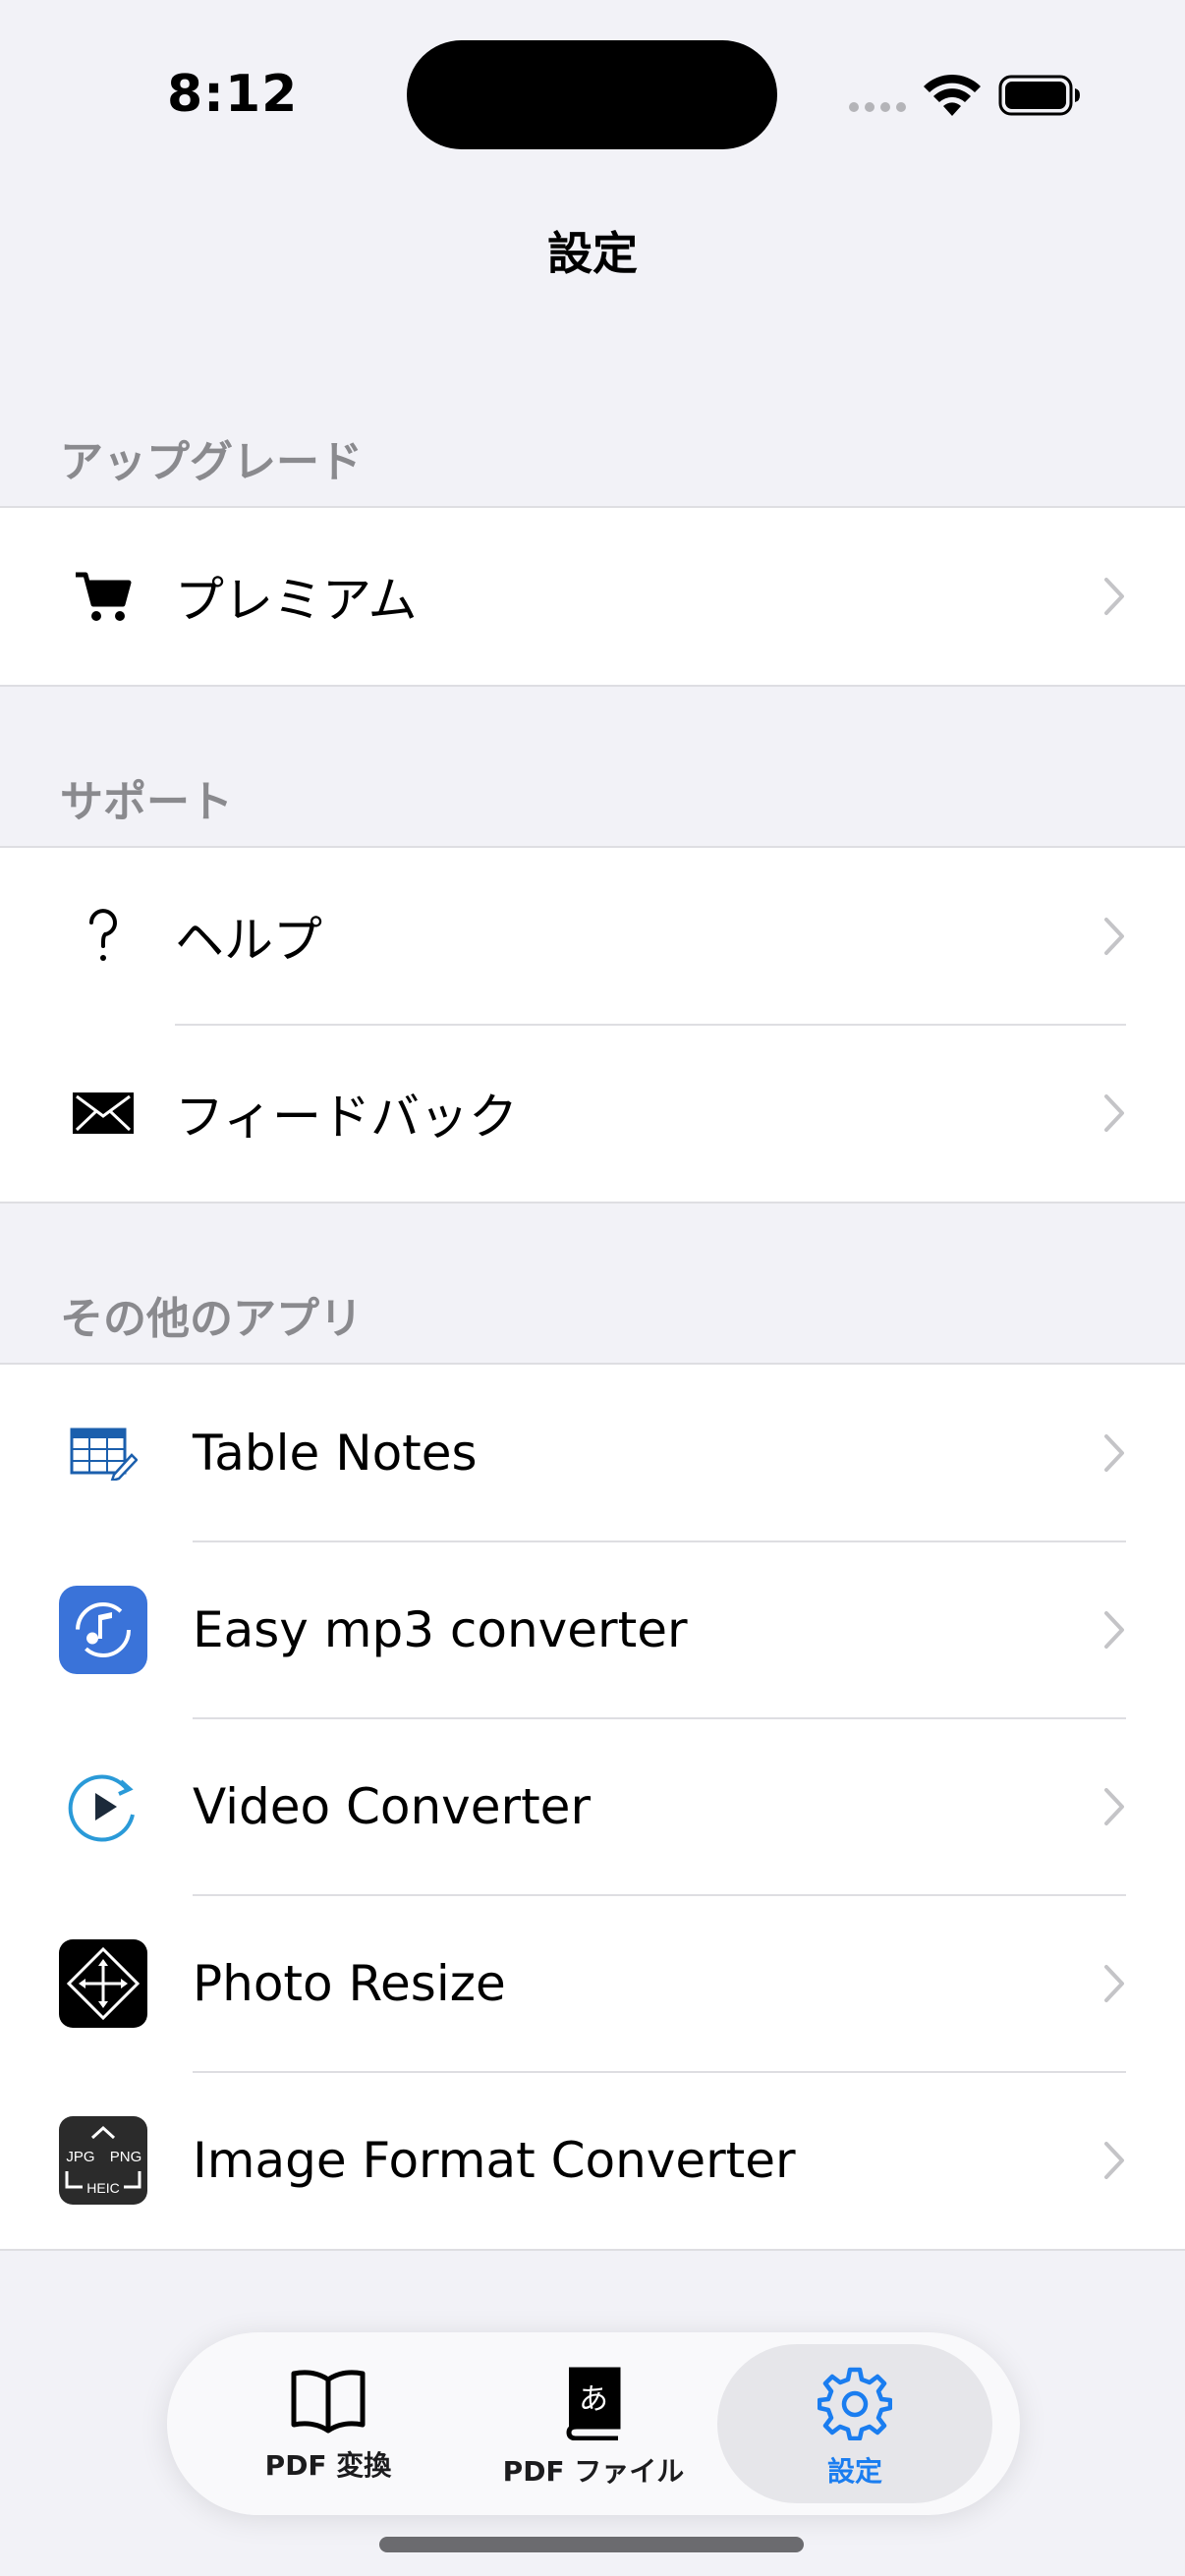 This screenshot has height=2576, width=1185. I want to click on group-support: ヘルプ フィードバック, so click(592, 1025).